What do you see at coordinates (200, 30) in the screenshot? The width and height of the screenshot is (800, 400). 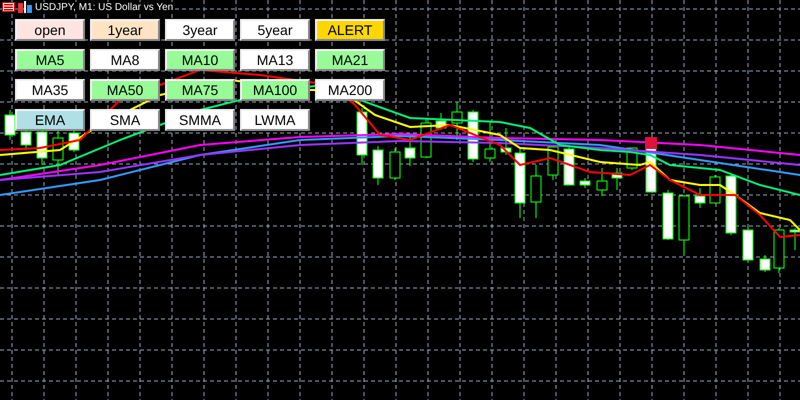 I see `toggle-button: 3year` at bounding box center [200, 30].